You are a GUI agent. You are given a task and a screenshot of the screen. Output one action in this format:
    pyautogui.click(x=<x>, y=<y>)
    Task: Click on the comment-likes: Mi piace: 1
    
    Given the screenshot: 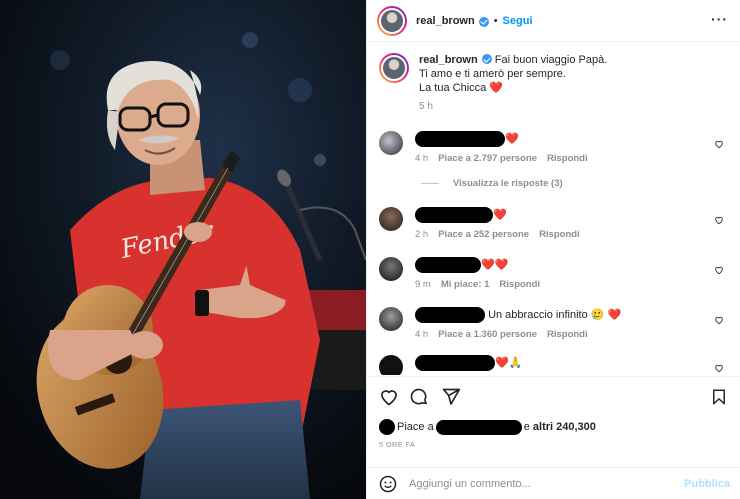 What is the action you would take?
    pyautogui.click(x=465, y=284)
    